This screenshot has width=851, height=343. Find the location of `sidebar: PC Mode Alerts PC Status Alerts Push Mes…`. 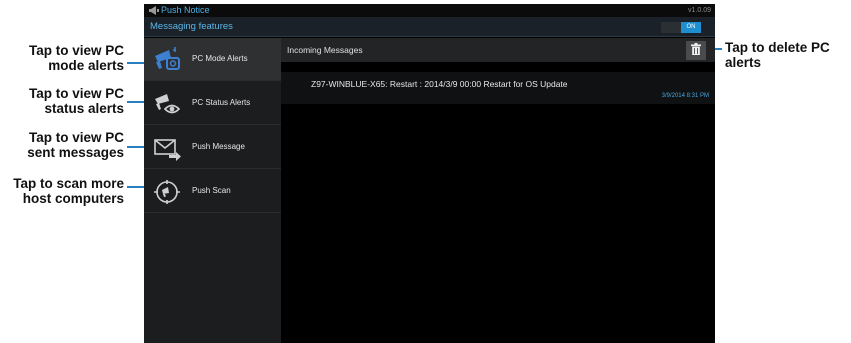

sidebar: PC Mode Alerts PC Status Alerts Push Mes… is located at coordinates (212, 190).